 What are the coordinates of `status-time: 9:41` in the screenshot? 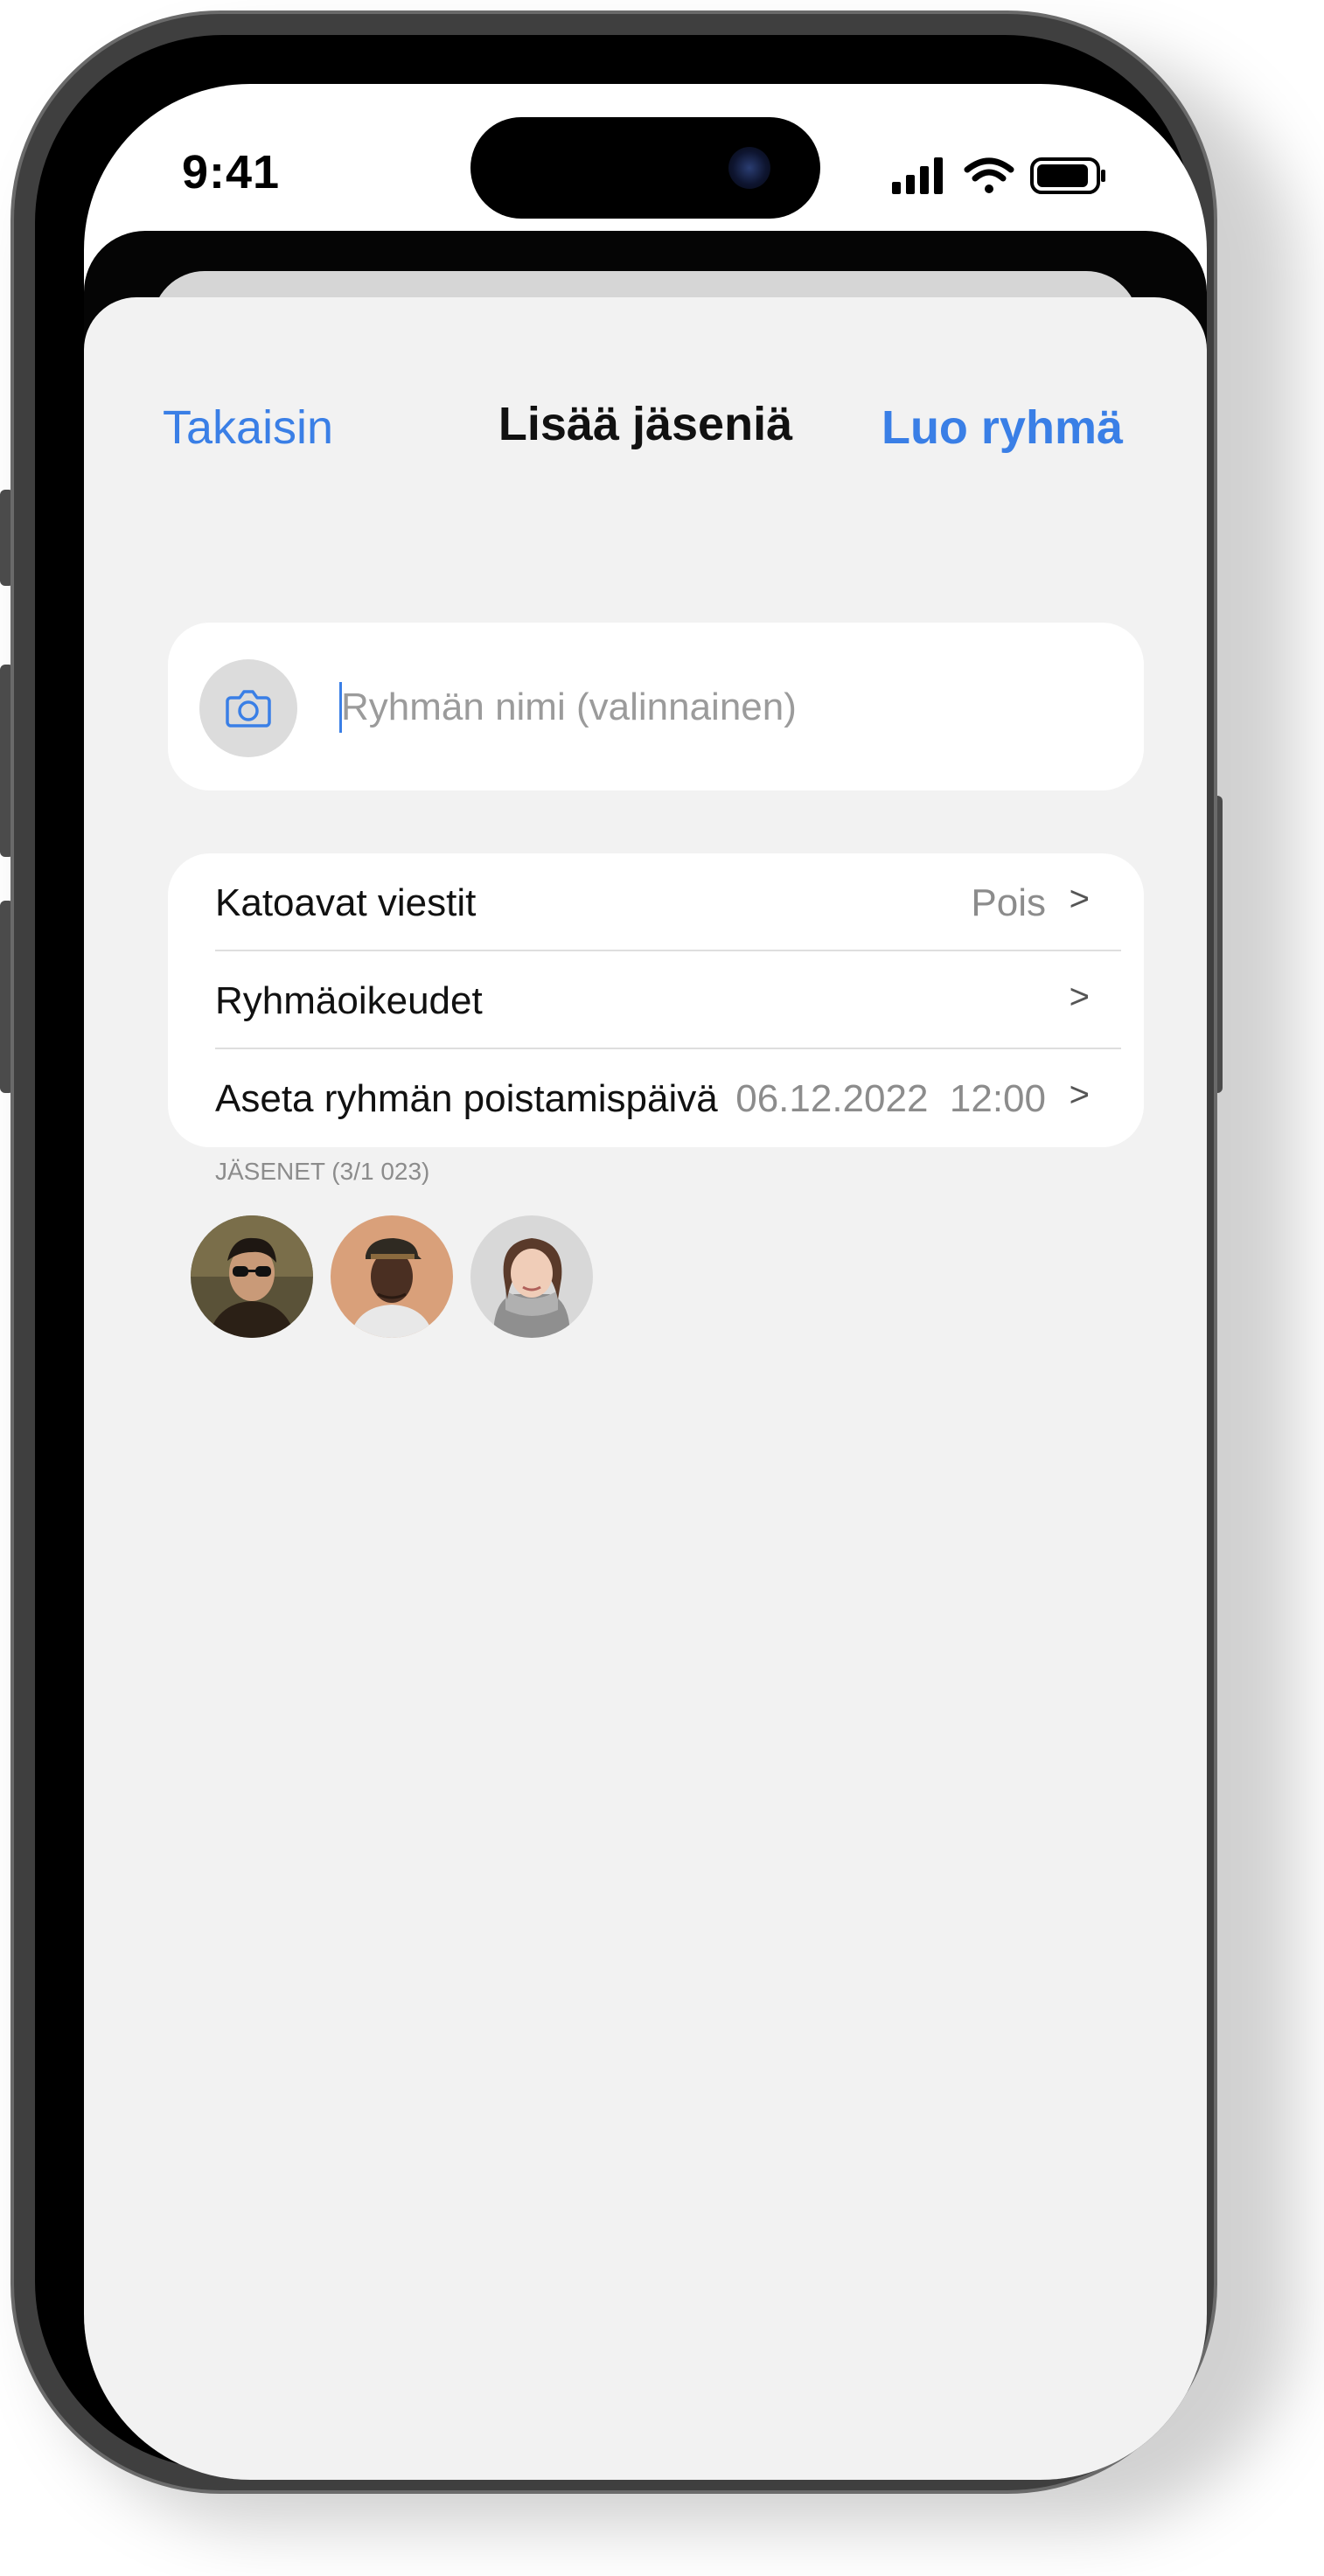 It's located at (232, 172).